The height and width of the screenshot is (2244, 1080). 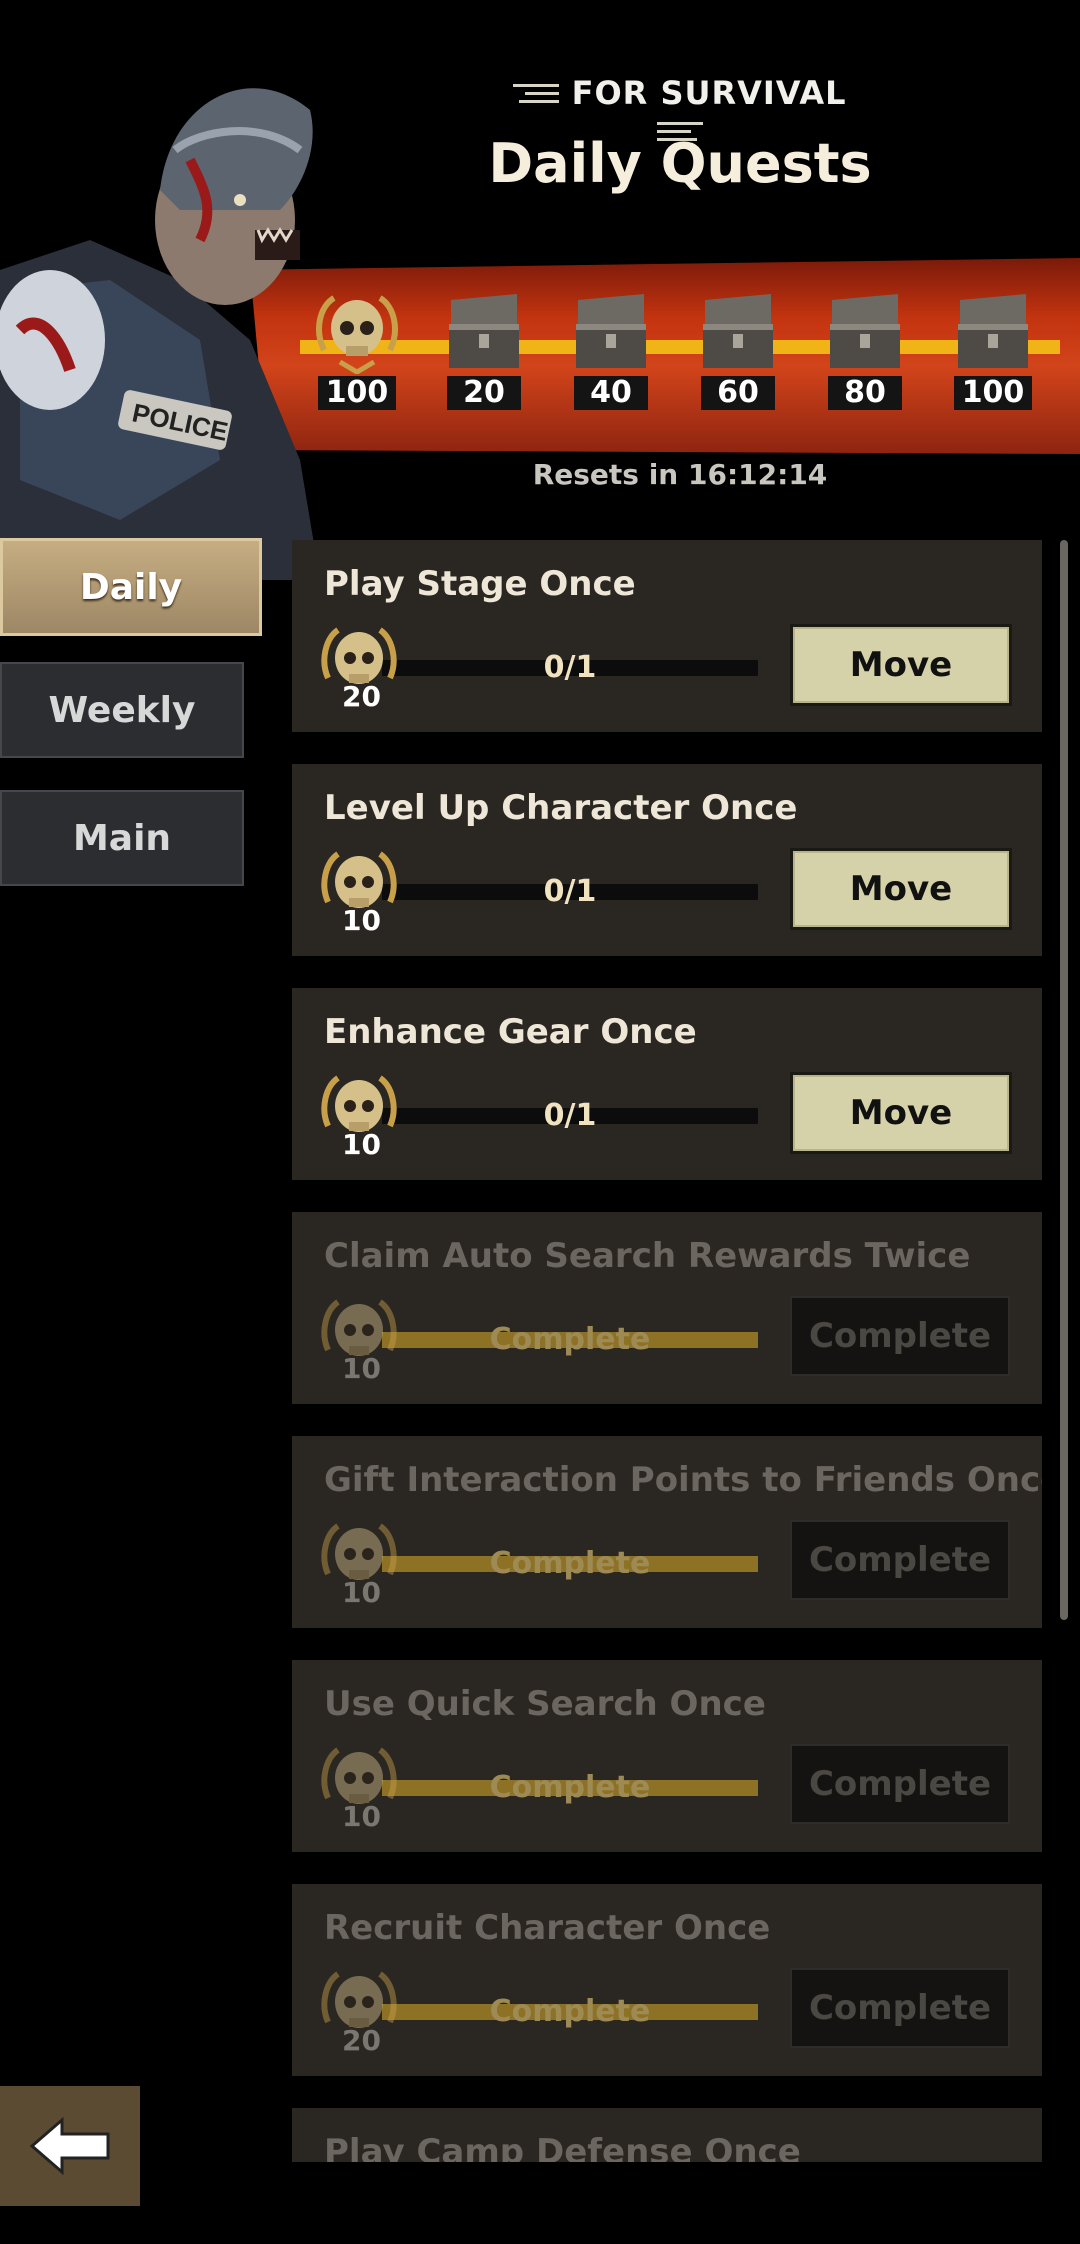 I want to click on reset-timer: Resets in 16:12:14, so click(x=680, y=474).